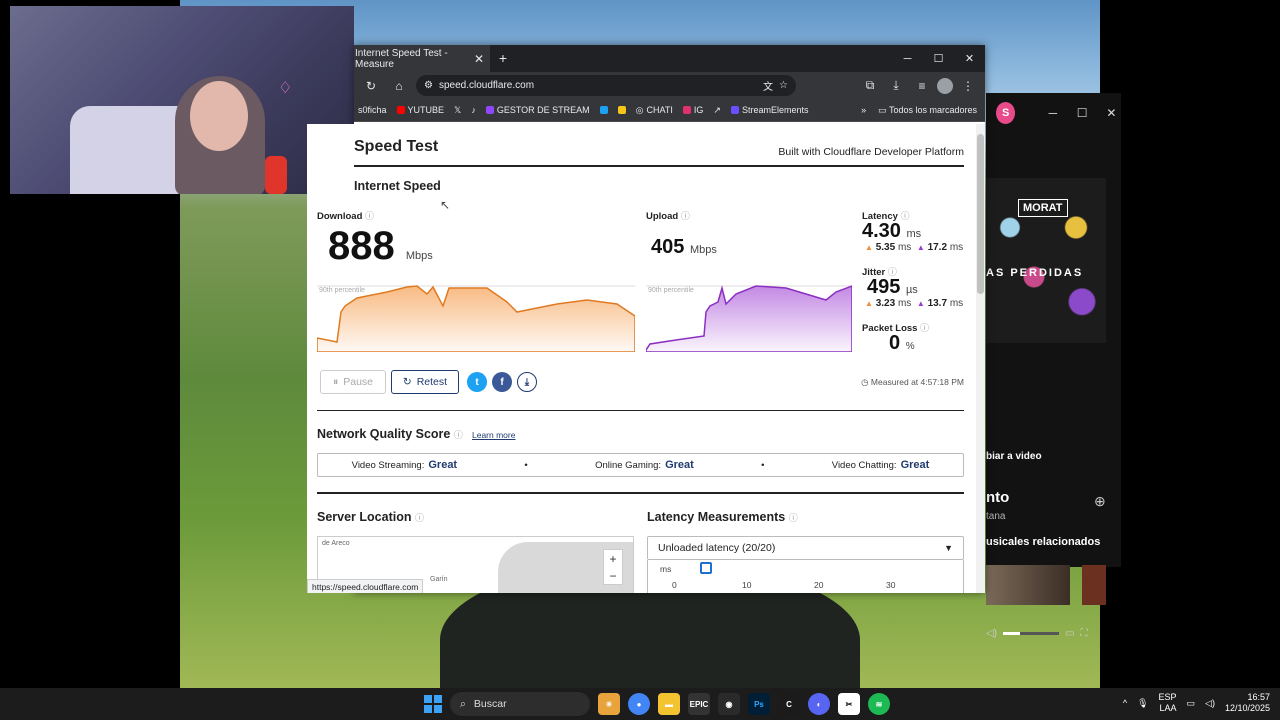  I want to click on obs-icon: ◉, so click(729, 704).